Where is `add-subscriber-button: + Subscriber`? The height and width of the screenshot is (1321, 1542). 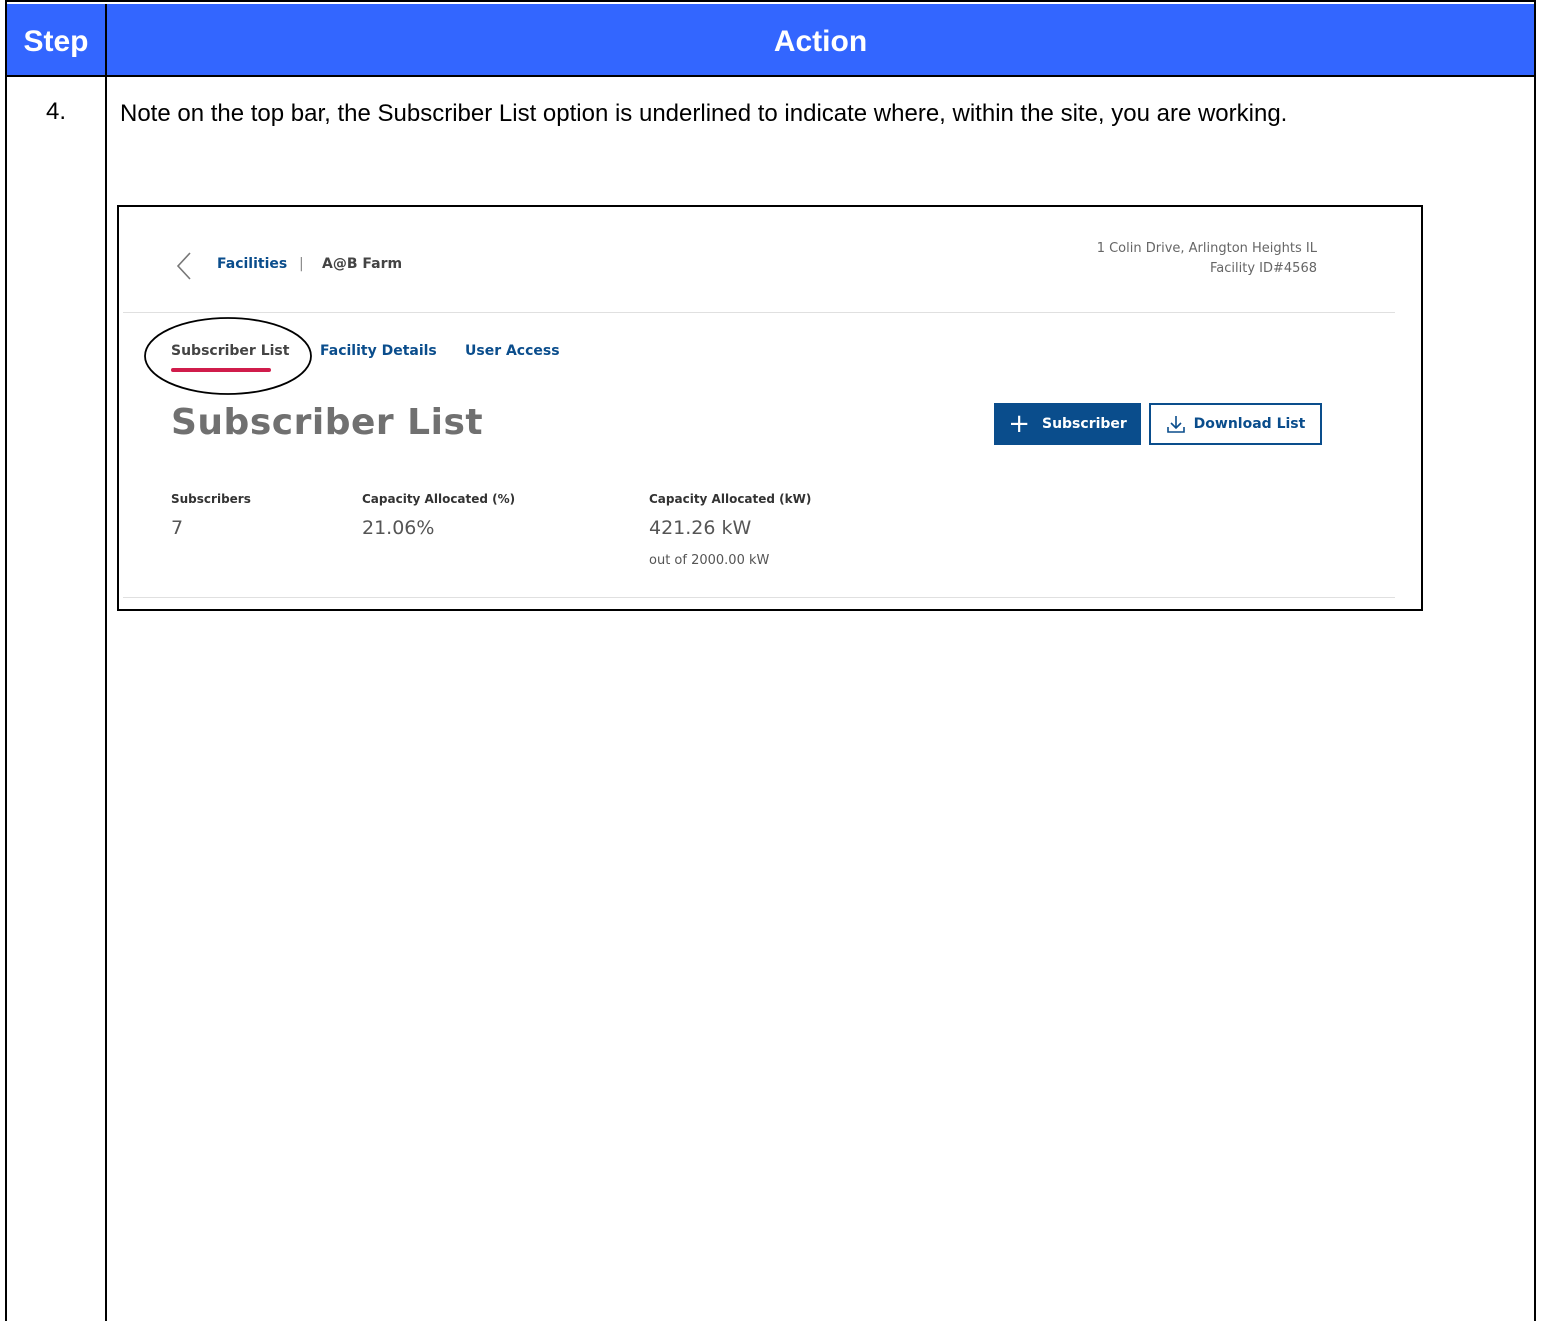 add-subscriber-button: + Subscriber is located at coordinates (1067, 424).